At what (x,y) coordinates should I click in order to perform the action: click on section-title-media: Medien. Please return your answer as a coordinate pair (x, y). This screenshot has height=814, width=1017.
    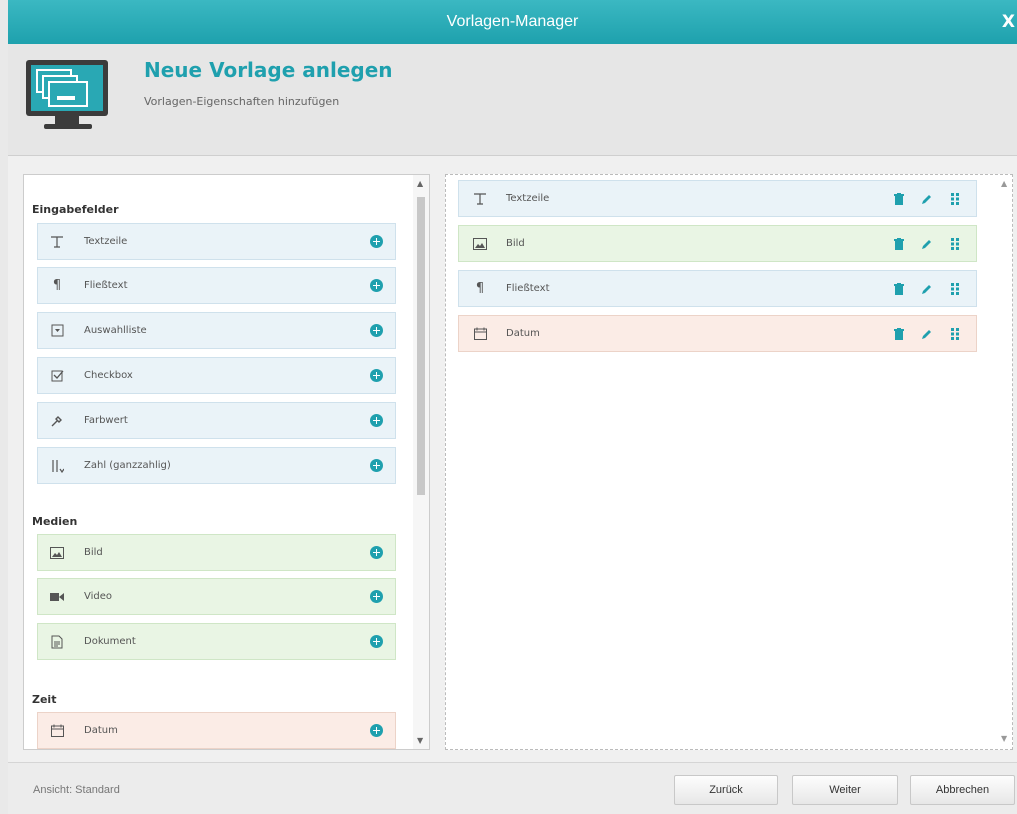
    Looking at the image, I should click on (55, 521).